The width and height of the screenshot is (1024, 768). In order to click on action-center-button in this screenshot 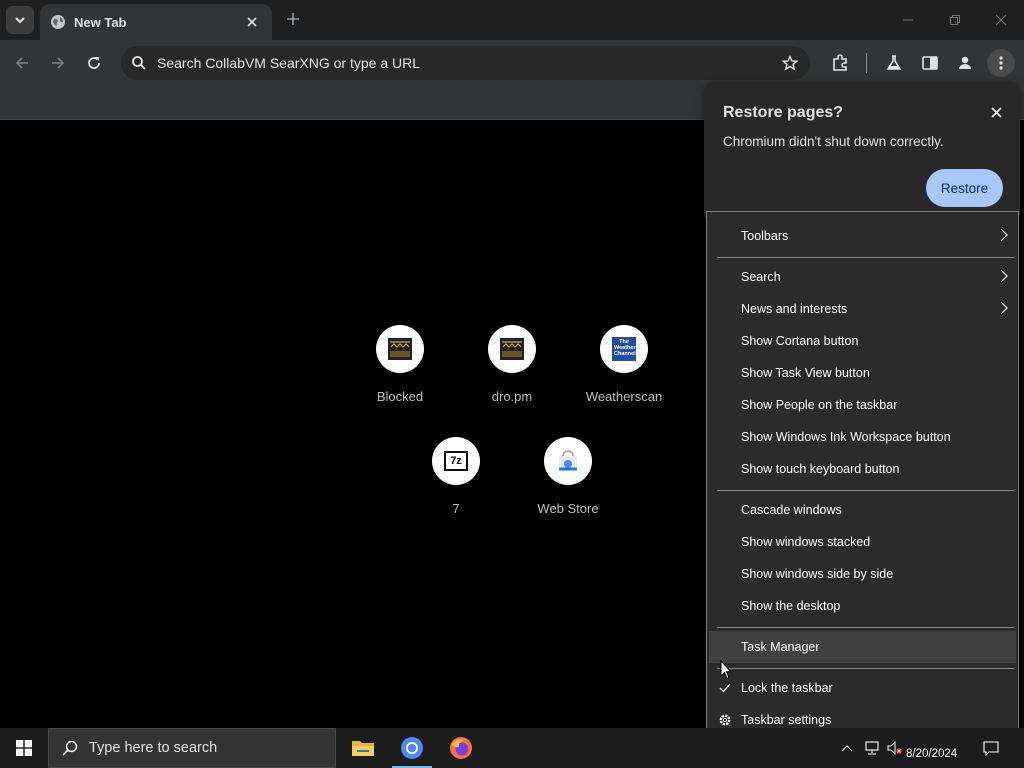, I will do `click(991, 748)`.